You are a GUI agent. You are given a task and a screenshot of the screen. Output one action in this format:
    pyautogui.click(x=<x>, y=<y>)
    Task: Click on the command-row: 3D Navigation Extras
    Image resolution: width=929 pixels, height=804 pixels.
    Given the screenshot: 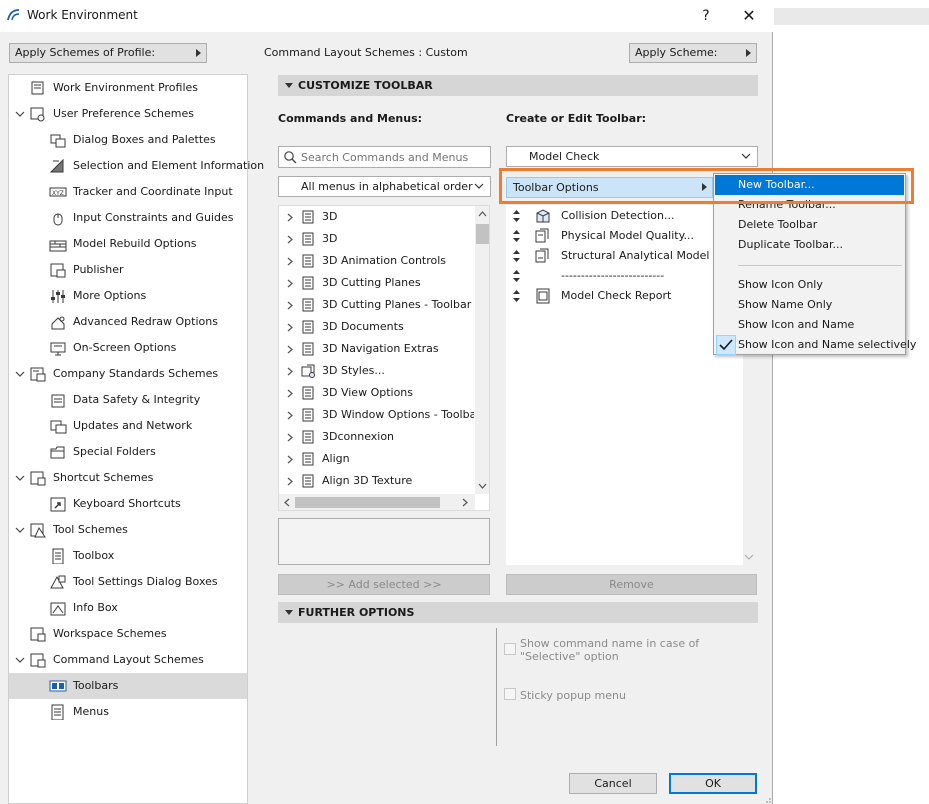 What is the action you would take?
    pyautogui.click(x=377, y=349)
    